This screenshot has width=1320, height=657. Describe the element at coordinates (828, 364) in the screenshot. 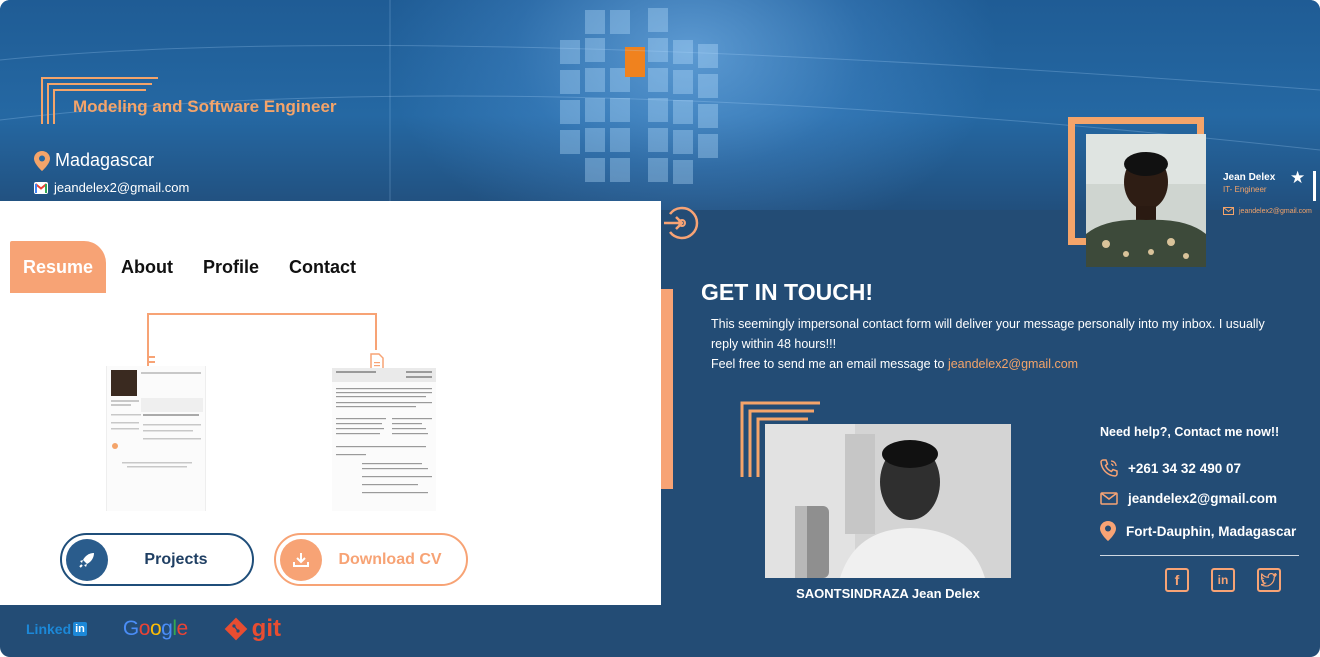

I see `email-invite-text: Feel free to send me an email message to` at that location.